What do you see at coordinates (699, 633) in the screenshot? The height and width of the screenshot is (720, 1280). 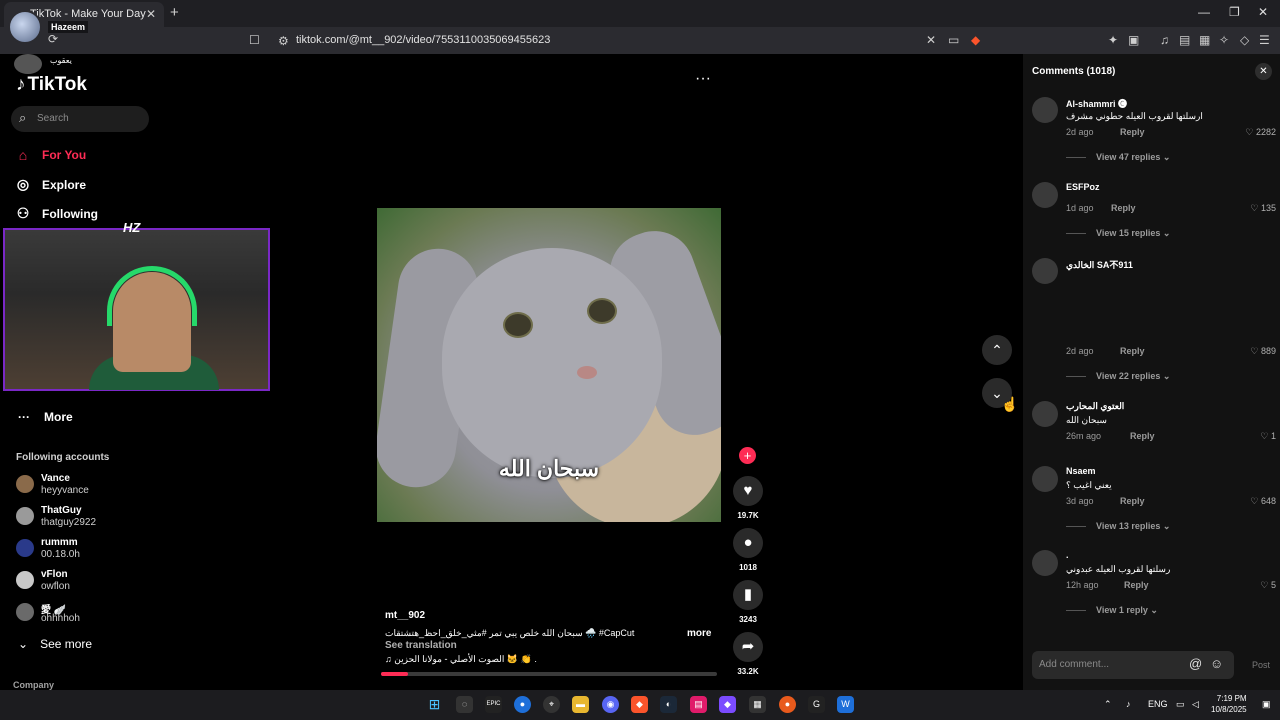 I see `description-more-button: more` at bounding box center [699, 633].